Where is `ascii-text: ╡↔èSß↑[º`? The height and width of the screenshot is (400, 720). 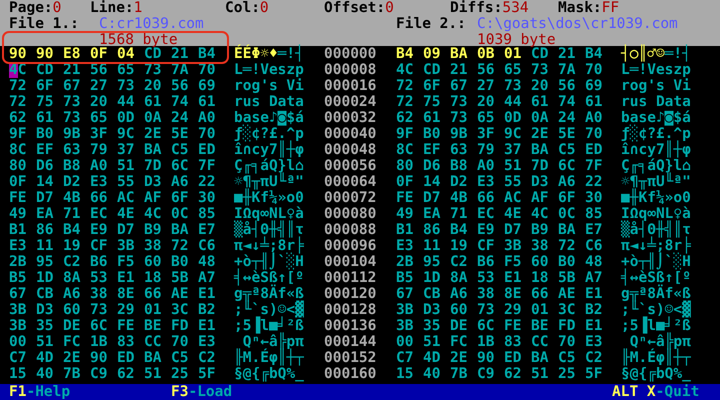 ascii-text: ╡↔èSß↑[º is located at coordinates (269, 278).